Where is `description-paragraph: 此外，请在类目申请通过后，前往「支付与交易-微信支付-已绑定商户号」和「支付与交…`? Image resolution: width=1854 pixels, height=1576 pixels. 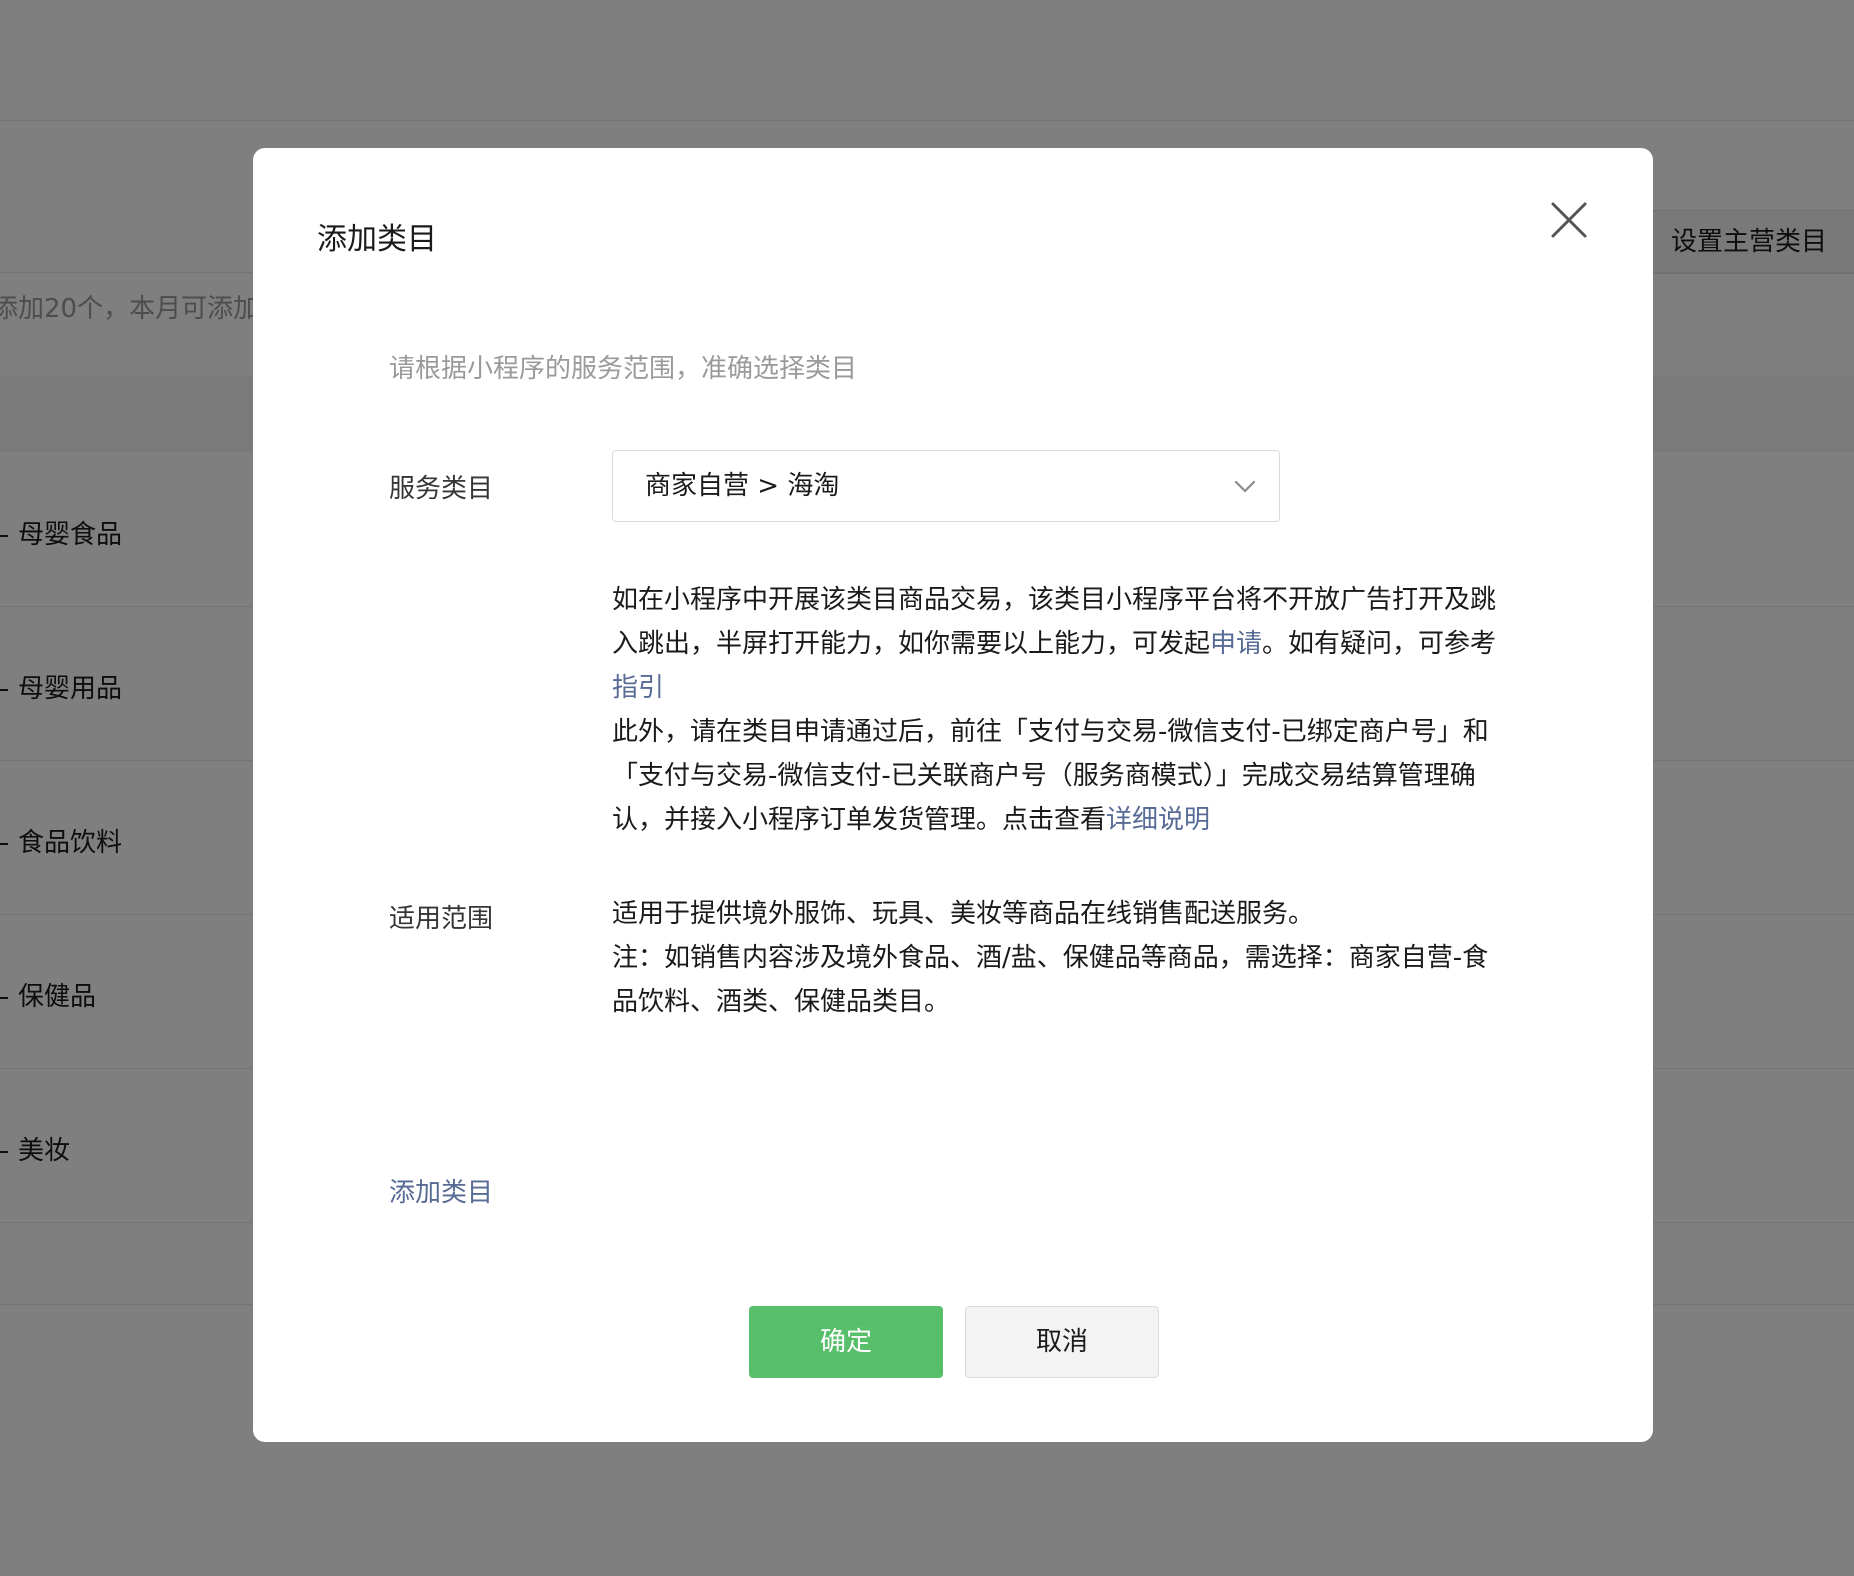
description-paragraph: 此外，请在类目申请通过后，前往「支付与交易-微信支付-已绑定商户号」和「支付与交… is located at coordinates (1050, 776).